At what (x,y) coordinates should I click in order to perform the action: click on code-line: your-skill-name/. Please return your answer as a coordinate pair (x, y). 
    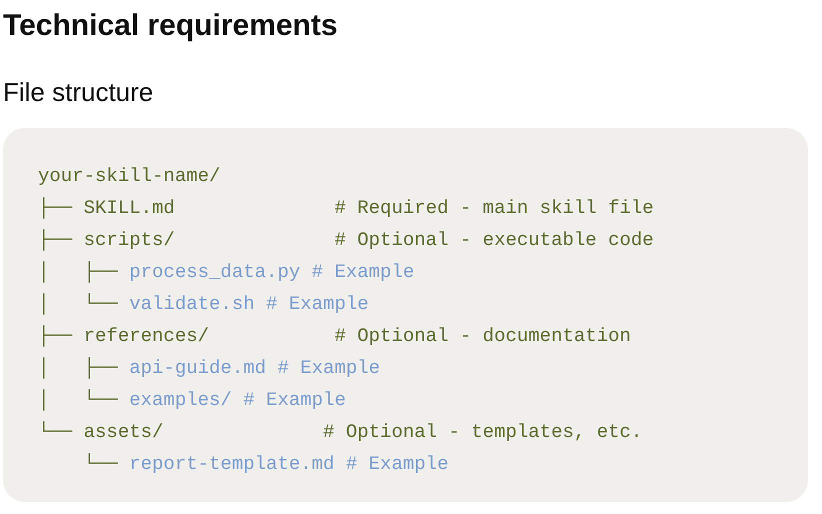
    Looking at the image, I should click on (130, 176).